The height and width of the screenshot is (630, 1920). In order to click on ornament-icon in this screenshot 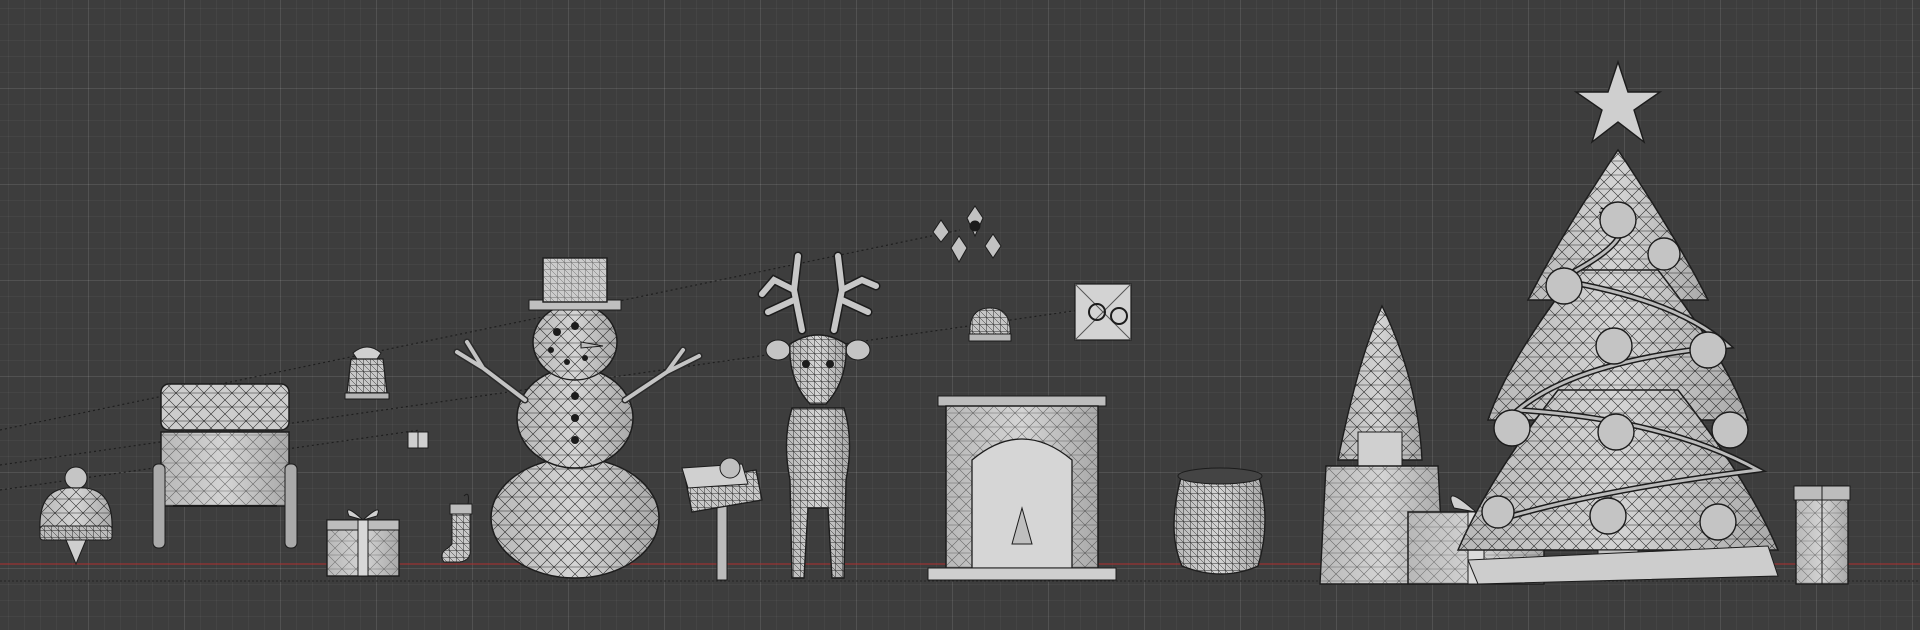, I will do `click(967, 234)`.